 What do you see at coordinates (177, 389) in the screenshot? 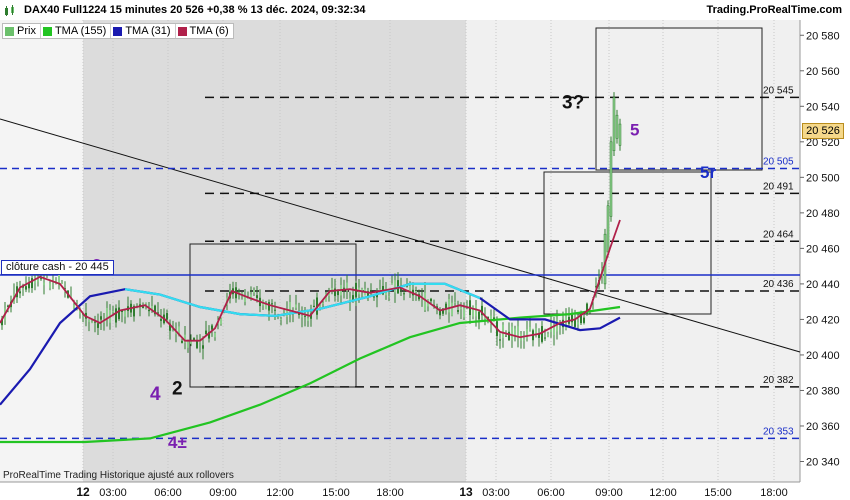
I see `wave-annotation: 2` at bounding box center [177, 389].